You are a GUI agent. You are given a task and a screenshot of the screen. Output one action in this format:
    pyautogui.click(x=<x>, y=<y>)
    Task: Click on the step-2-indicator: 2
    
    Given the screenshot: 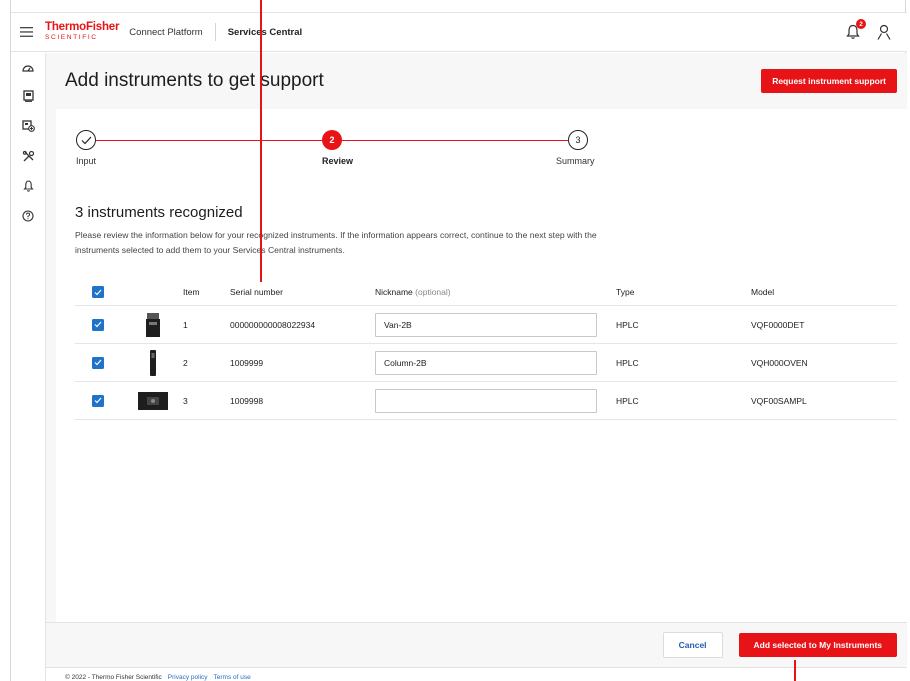 What is the action you would take?
    pyautogui.click(x=332, y=140)
    